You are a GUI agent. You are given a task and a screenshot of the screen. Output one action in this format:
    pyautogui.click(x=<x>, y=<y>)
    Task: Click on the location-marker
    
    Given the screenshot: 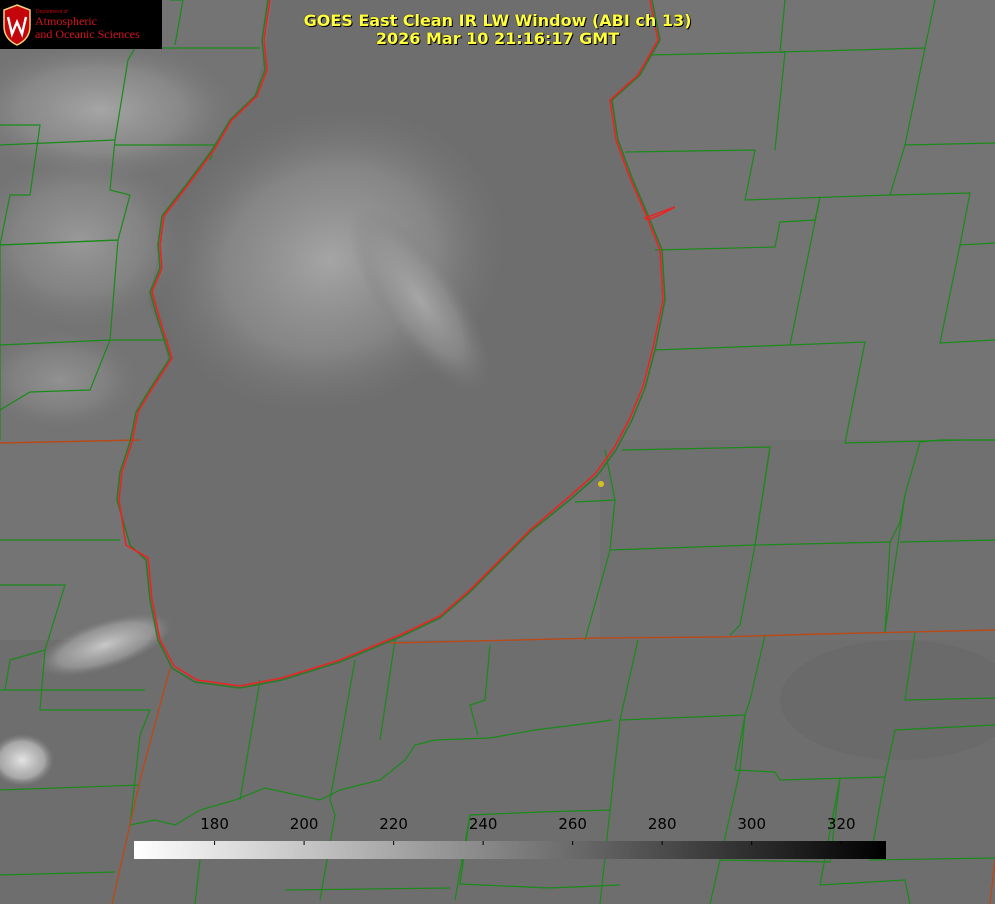 What is the action you would take?
    pyautogui.click(x=601, y=484)
    